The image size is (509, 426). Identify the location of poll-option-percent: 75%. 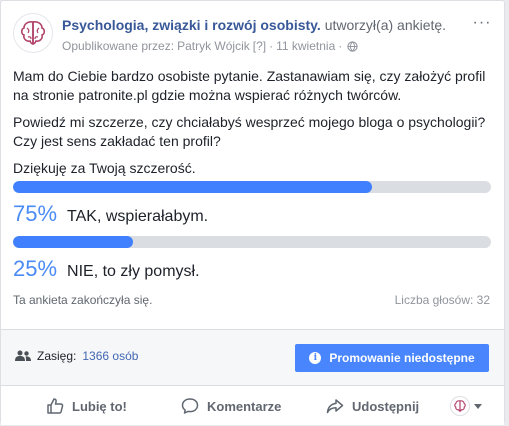
(35, 213).